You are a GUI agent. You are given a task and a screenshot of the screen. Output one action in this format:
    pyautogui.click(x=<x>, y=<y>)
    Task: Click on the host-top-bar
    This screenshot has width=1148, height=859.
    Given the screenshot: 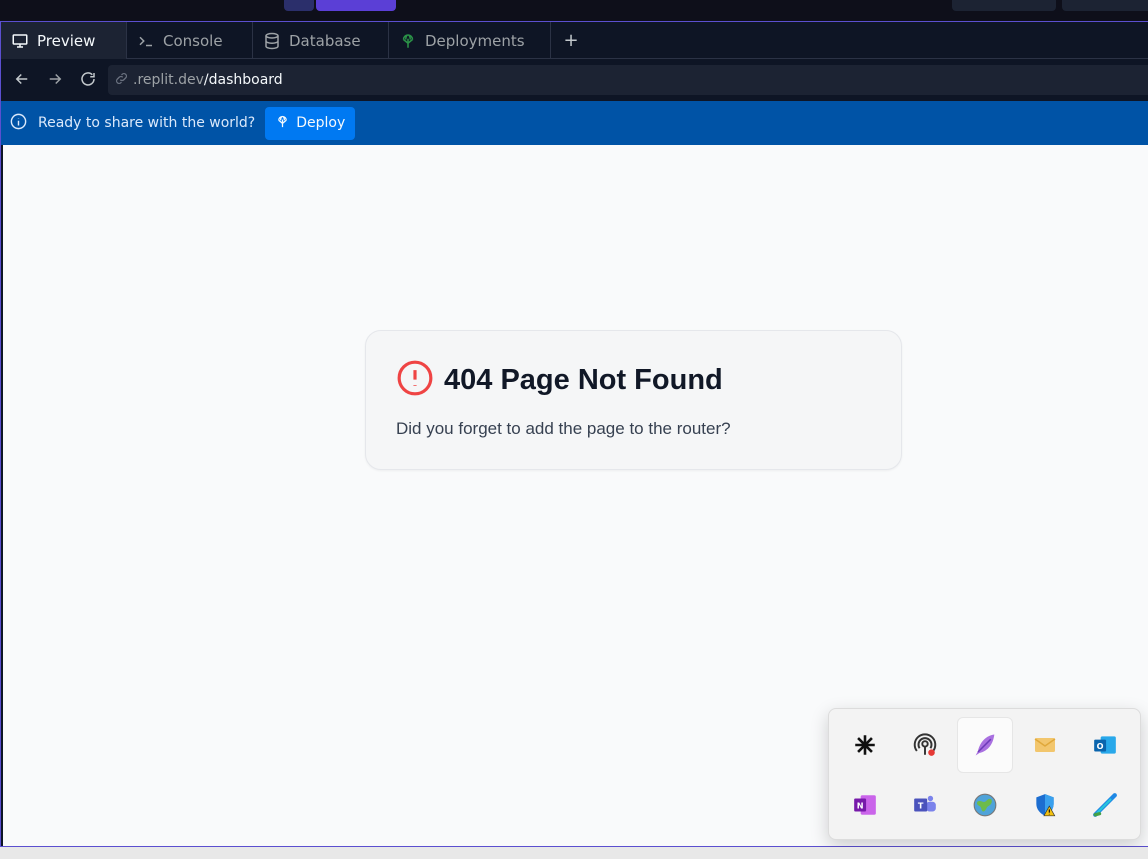 What is the action you would take?
    pyautogui.click(x=574, y=10)
    